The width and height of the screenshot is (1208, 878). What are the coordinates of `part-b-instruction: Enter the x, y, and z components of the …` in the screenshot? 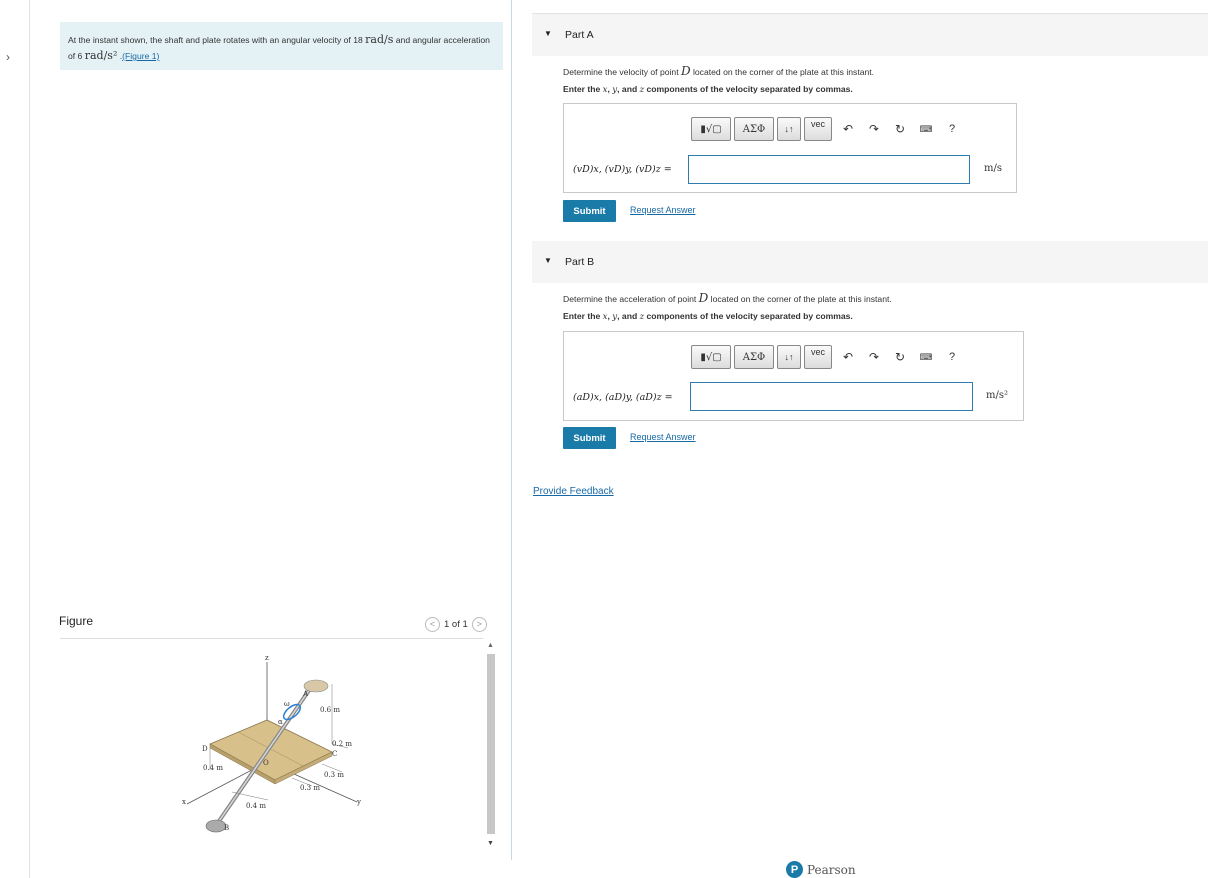 It's located at (708, 316).